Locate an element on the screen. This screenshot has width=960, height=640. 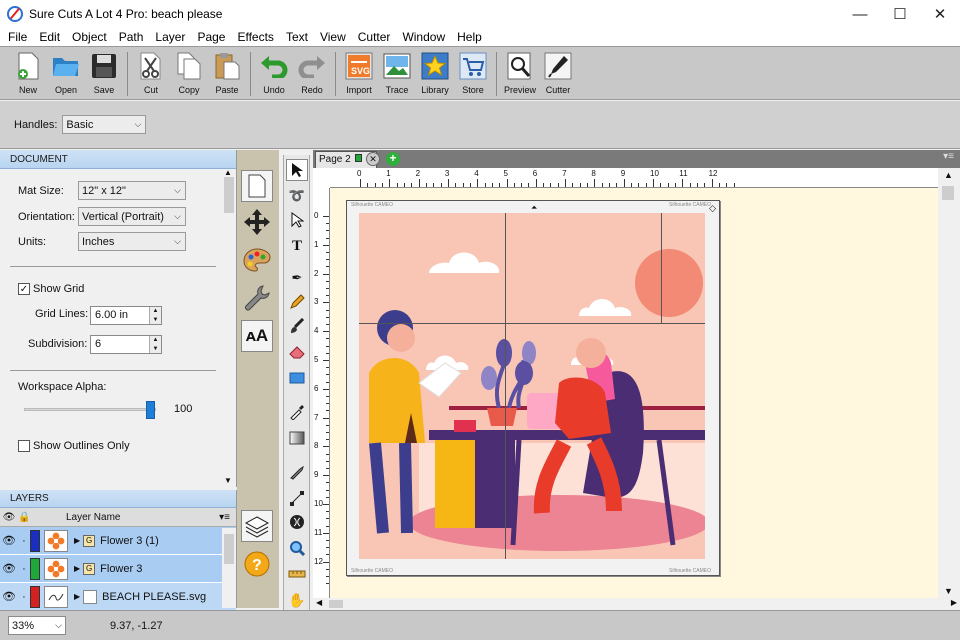
units-select: Inches ⌵ is located at coordinates (132, 241).